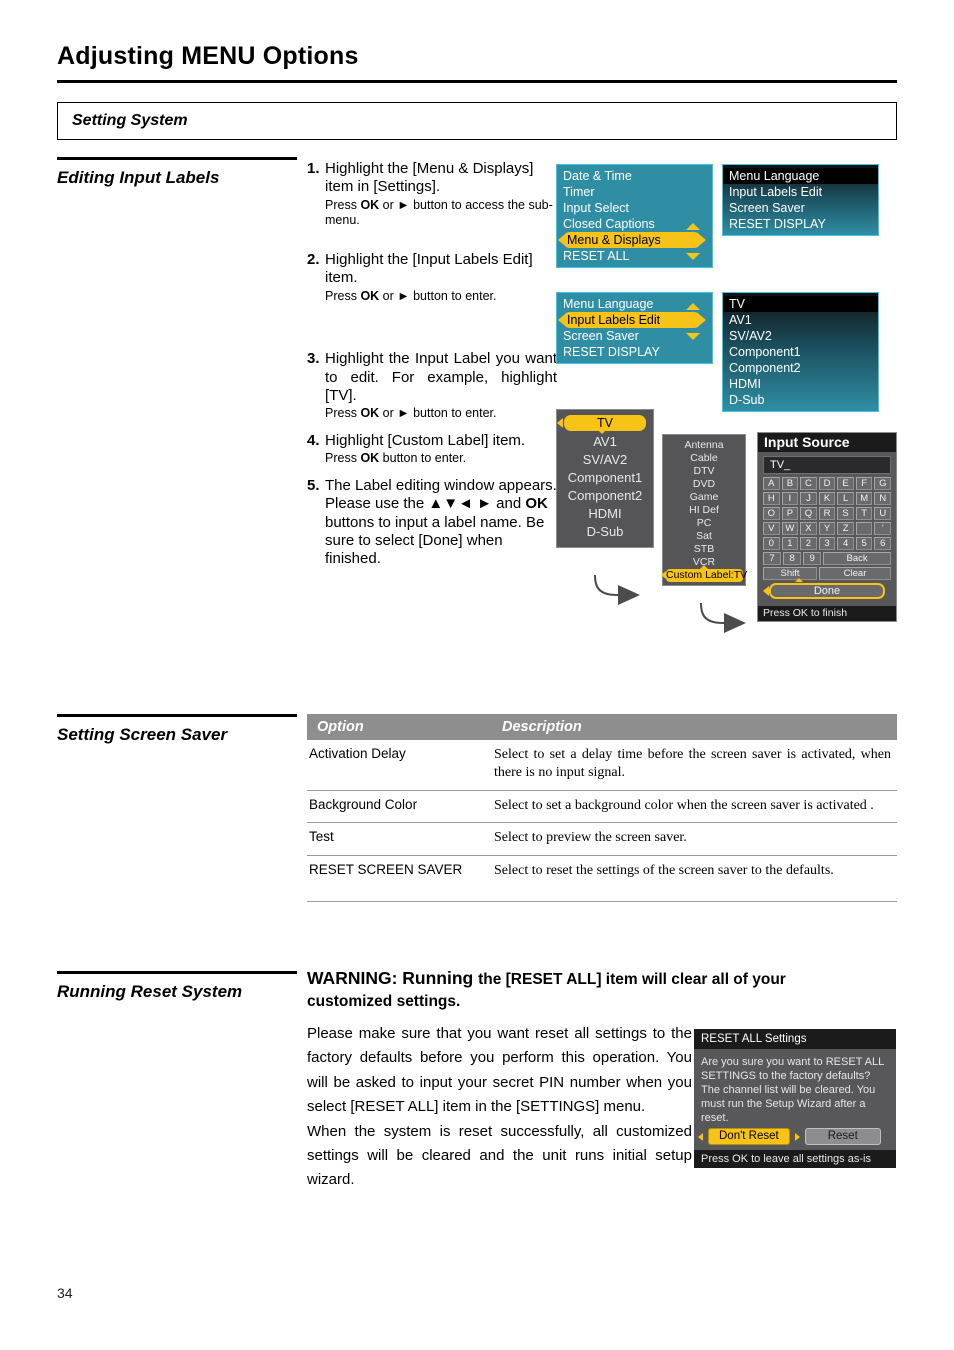  Describe the element at coordinates (883, 528) in the screenshot. I see `key-apostrophe: ’` at that location.